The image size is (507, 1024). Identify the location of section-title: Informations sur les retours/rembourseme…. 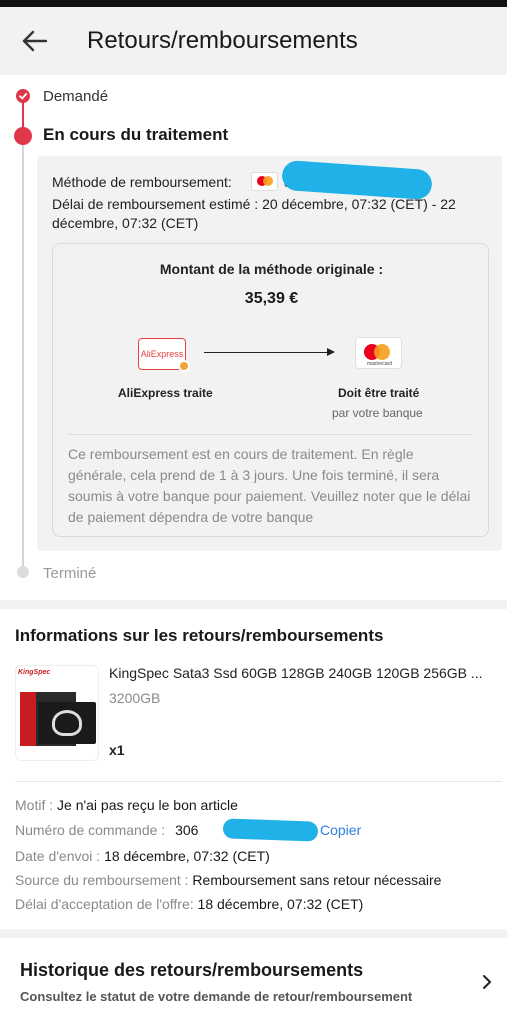
(199, 635).